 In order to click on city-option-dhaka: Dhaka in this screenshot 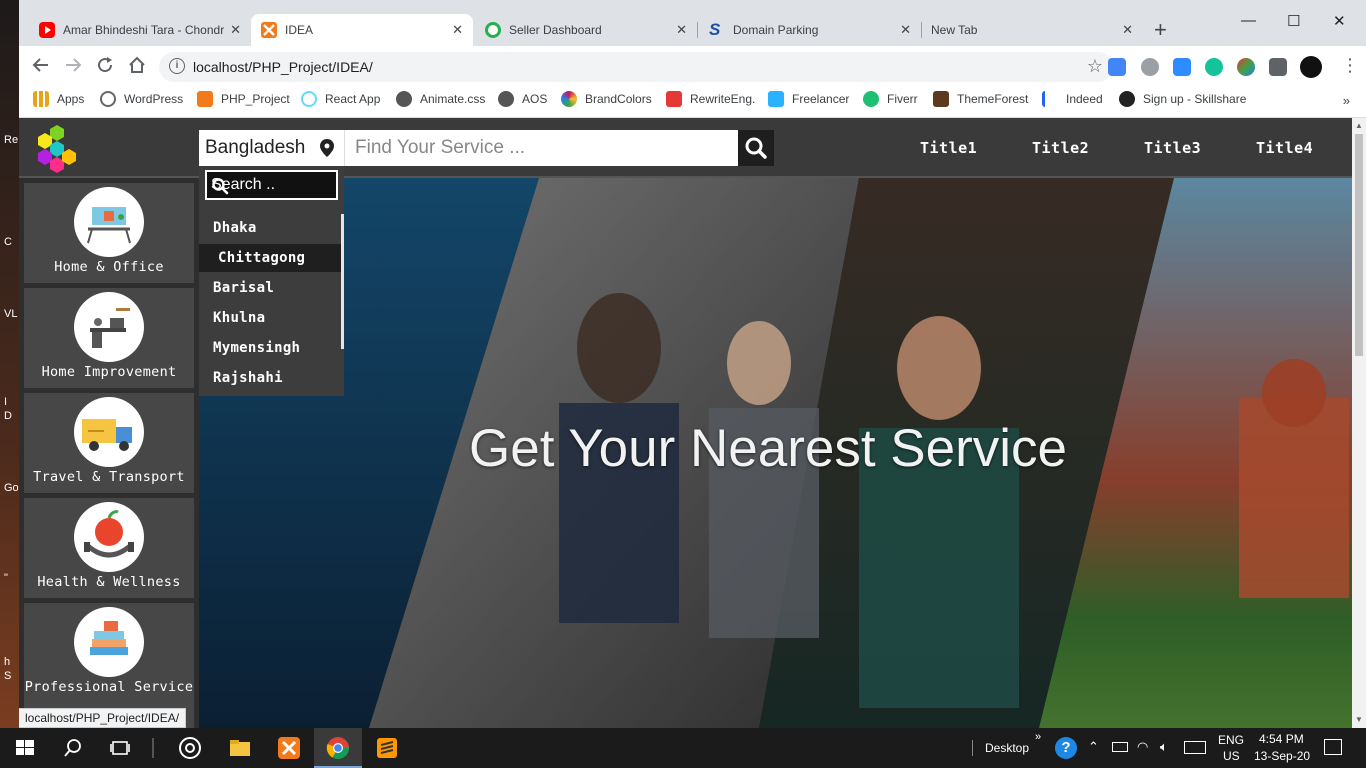, I will do `click(270, 228)`.